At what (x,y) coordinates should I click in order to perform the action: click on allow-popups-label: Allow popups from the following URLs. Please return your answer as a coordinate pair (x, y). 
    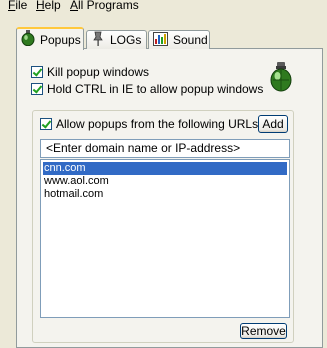
    Looking at the image, I should click on (157, 124).